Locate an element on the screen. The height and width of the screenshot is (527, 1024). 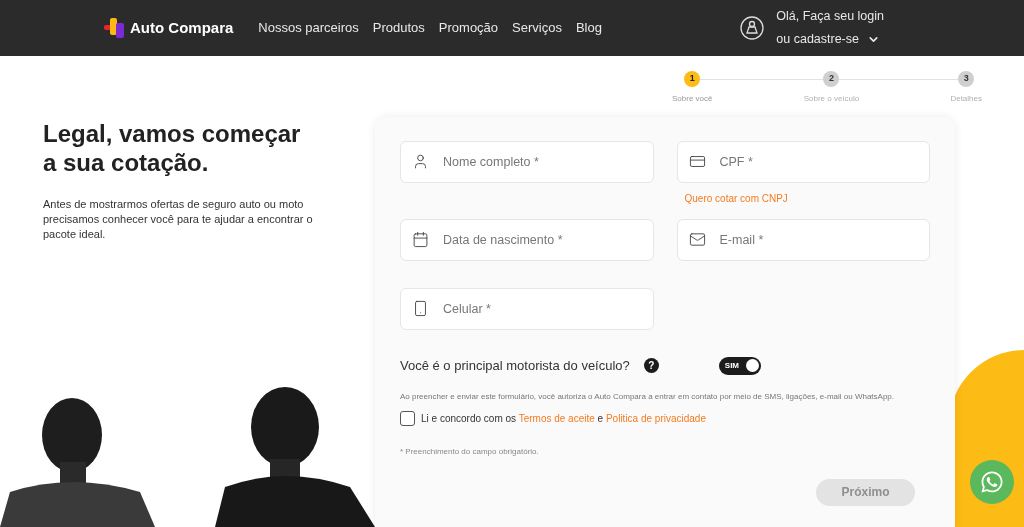
logo-text: Auto Compara is located at coordinates (182, 27).